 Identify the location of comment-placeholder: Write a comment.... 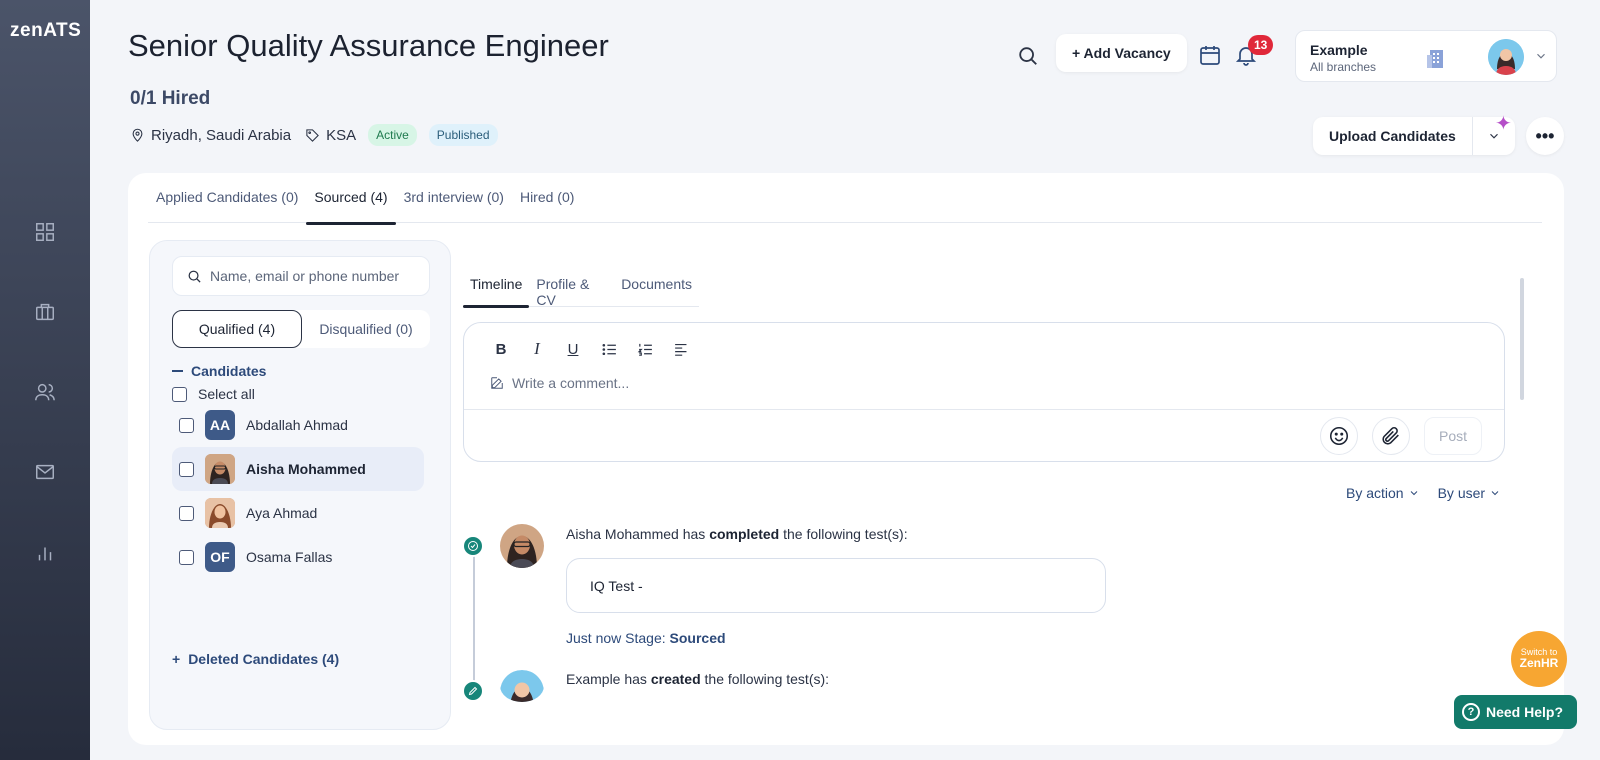
(571, 383).